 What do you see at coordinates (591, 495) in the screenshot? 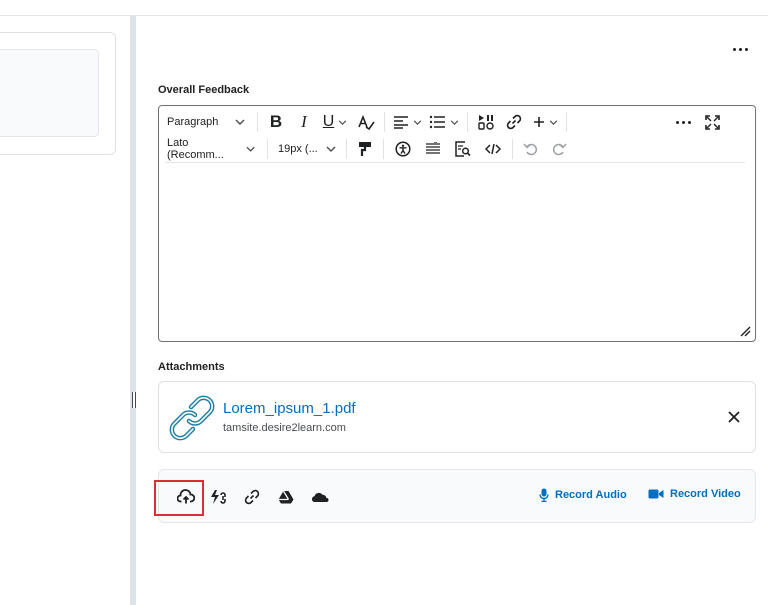
I see `record-audio-label: Record Audio` at bounding box center [591, 495].